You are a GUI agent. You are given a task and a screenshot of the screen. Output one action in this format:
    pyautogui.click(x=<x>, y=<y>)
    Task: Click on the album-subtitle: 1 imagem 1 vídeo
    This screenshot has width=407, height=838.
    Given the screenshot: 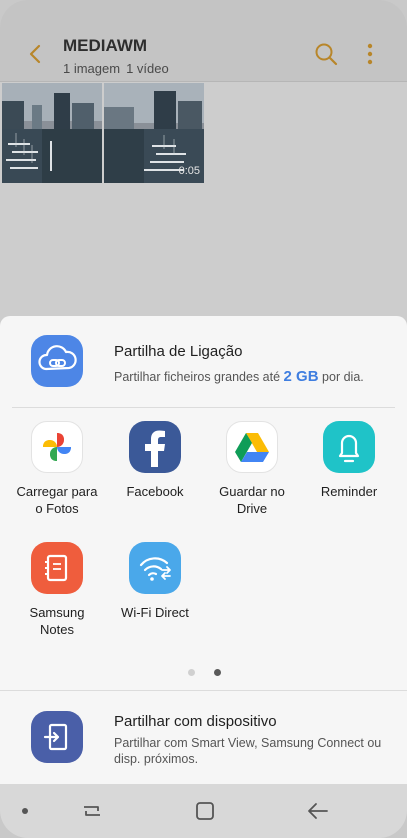 What is the action you would take?
    pyautogui.click(x=116, y=68)
    